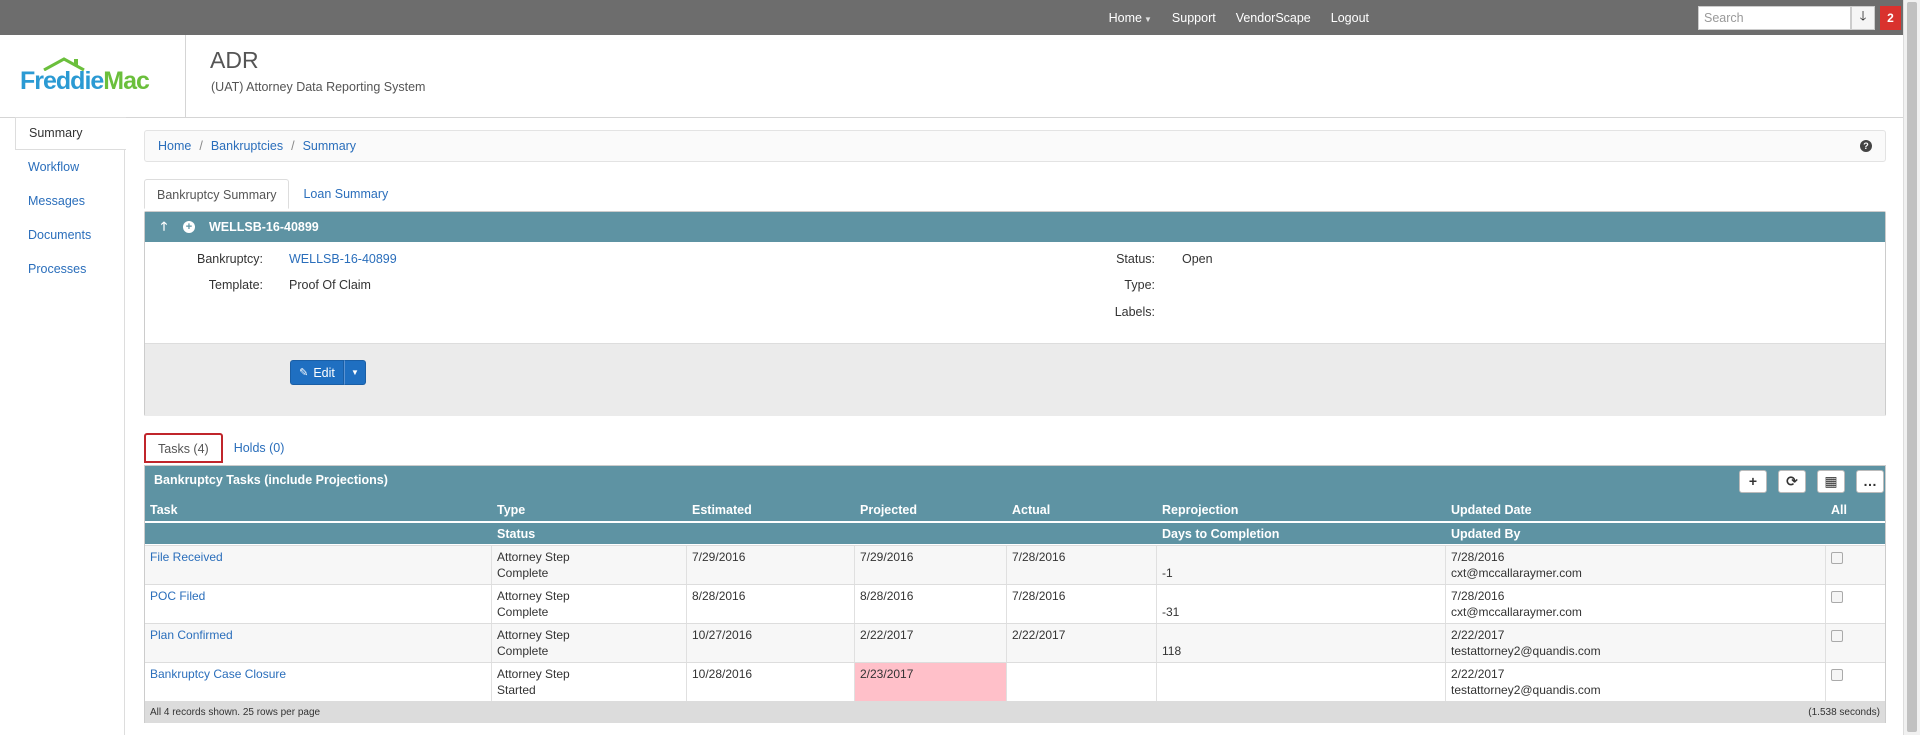 The width and height of the screenshot is (1920, 735). What do you see at coordinates (329, 146) in the screenshot?
I see `breadcrumb-summary: Summary` at bounding box center [329, 146].